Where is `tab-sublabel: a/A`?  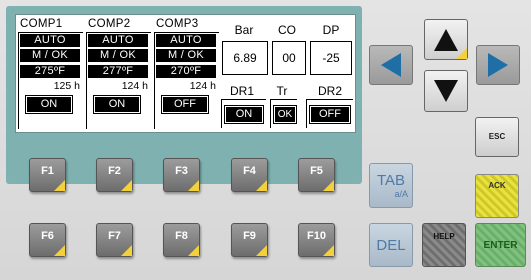
tab-sublabel: a/A is located at coordinates (401, 194).